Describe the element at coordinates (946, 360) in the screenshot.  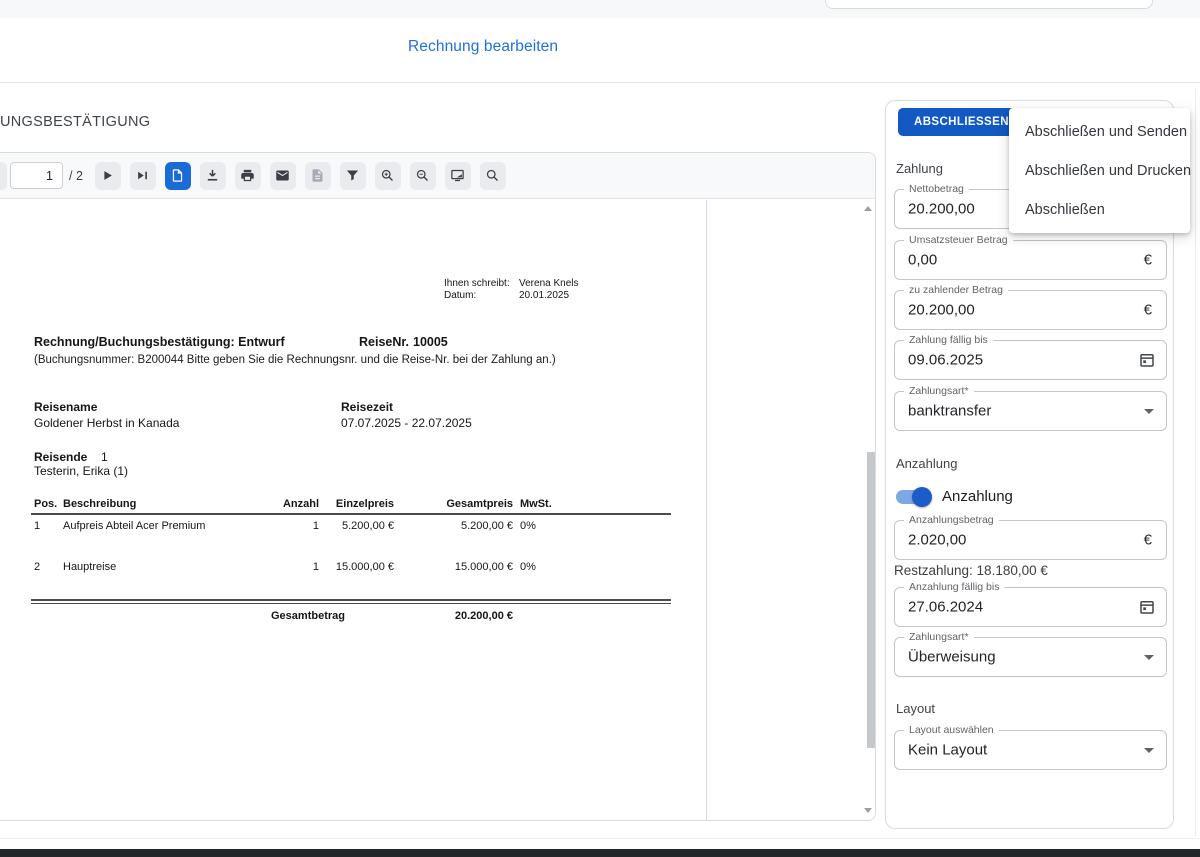
I see `field-value: 09.06.2025` at that location.